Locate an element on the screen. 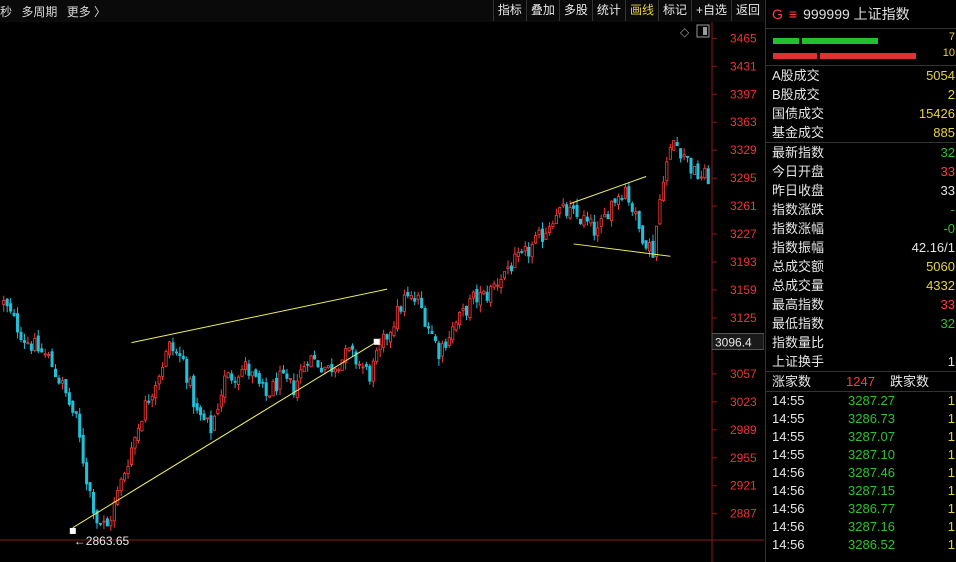 The width and height of the screenshot is (956, 562). tick-price: 3287.46 is located at coordinates (871, 472).